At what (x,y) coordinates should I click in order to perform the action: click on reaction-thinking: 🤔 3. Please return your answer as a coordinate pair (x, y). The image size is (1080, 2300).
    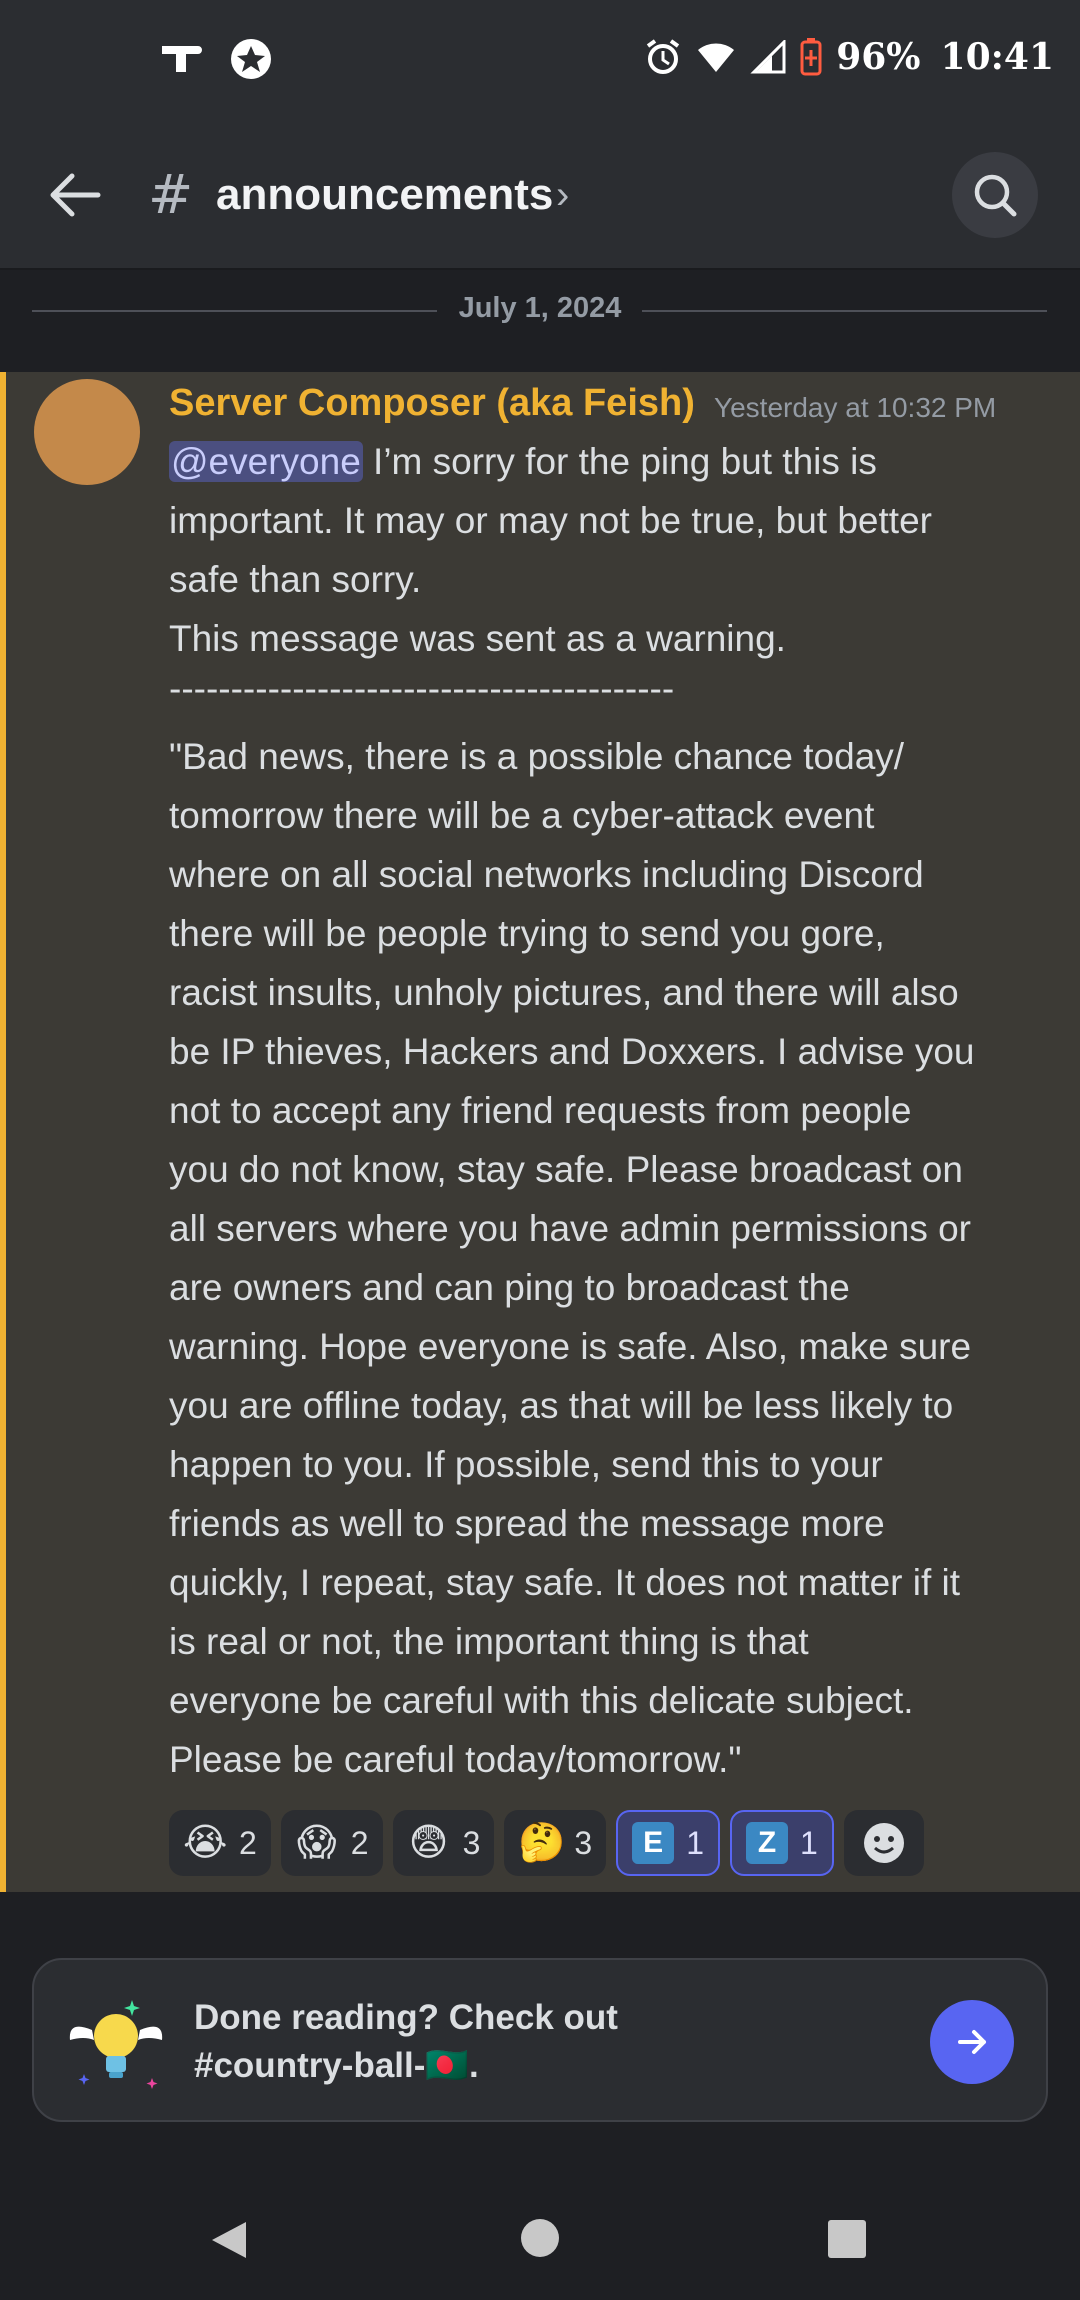
    Looking at the image, I should click on (555, 1843).